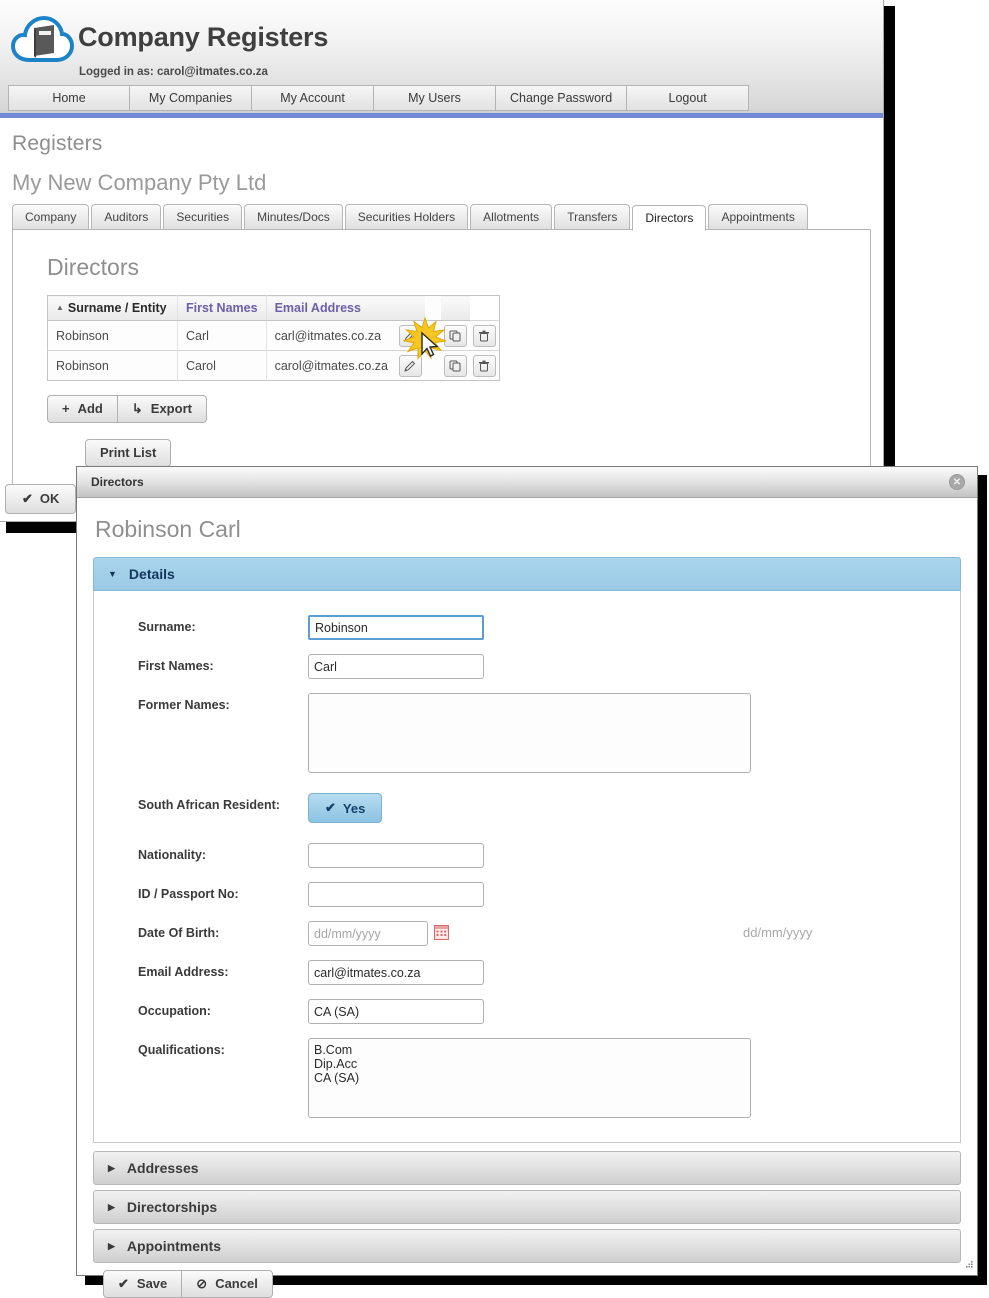  What do you see at coordinates (152, 1283) in the screenshot?
I see `save-button-label: Save` at bounding box center [152, 1283].